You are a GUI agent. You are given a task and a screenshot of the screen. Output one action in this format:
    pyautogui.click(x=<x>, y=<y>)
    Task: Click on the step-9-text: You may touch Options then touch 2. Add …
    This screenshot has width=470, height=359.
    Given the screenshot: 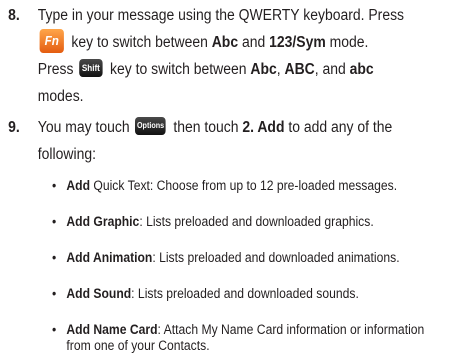 What is the action you would take?
    pyautogui.click(x=249, y=141)
    